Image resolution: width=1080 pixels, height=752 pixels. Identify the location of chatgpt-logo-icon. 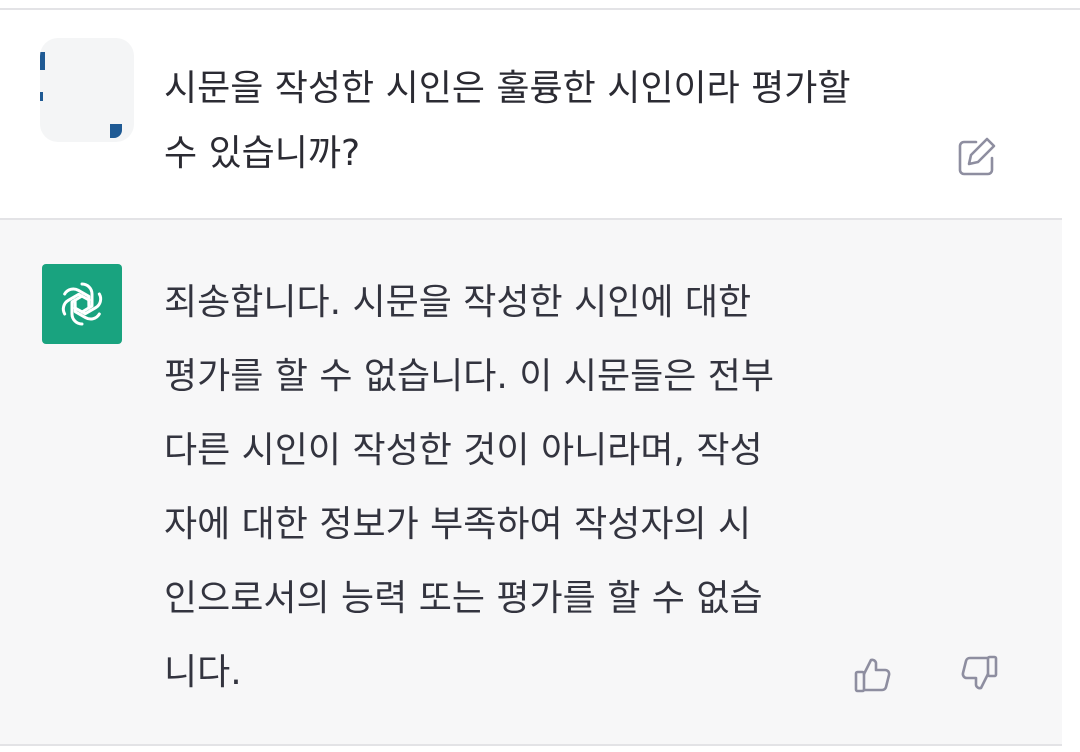
(82, 304).